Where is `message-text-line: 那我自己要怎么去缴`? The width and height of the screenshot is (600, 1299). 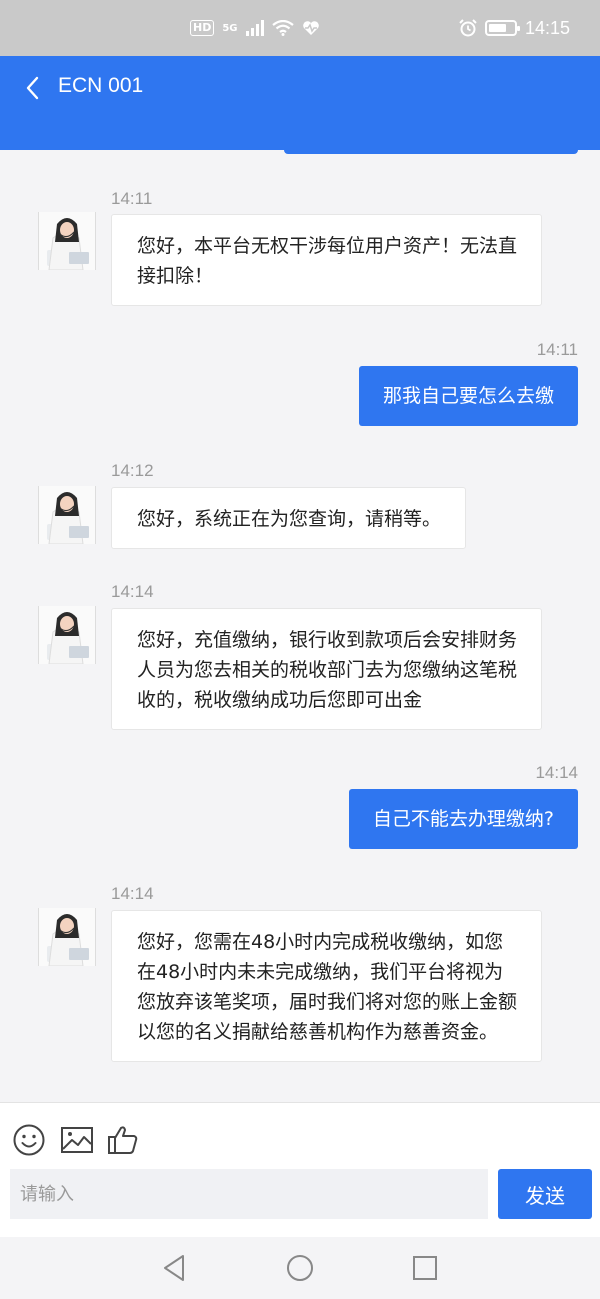
message-text-line: 那我自己要怎么去缴 is located at coordinates (468, 396).